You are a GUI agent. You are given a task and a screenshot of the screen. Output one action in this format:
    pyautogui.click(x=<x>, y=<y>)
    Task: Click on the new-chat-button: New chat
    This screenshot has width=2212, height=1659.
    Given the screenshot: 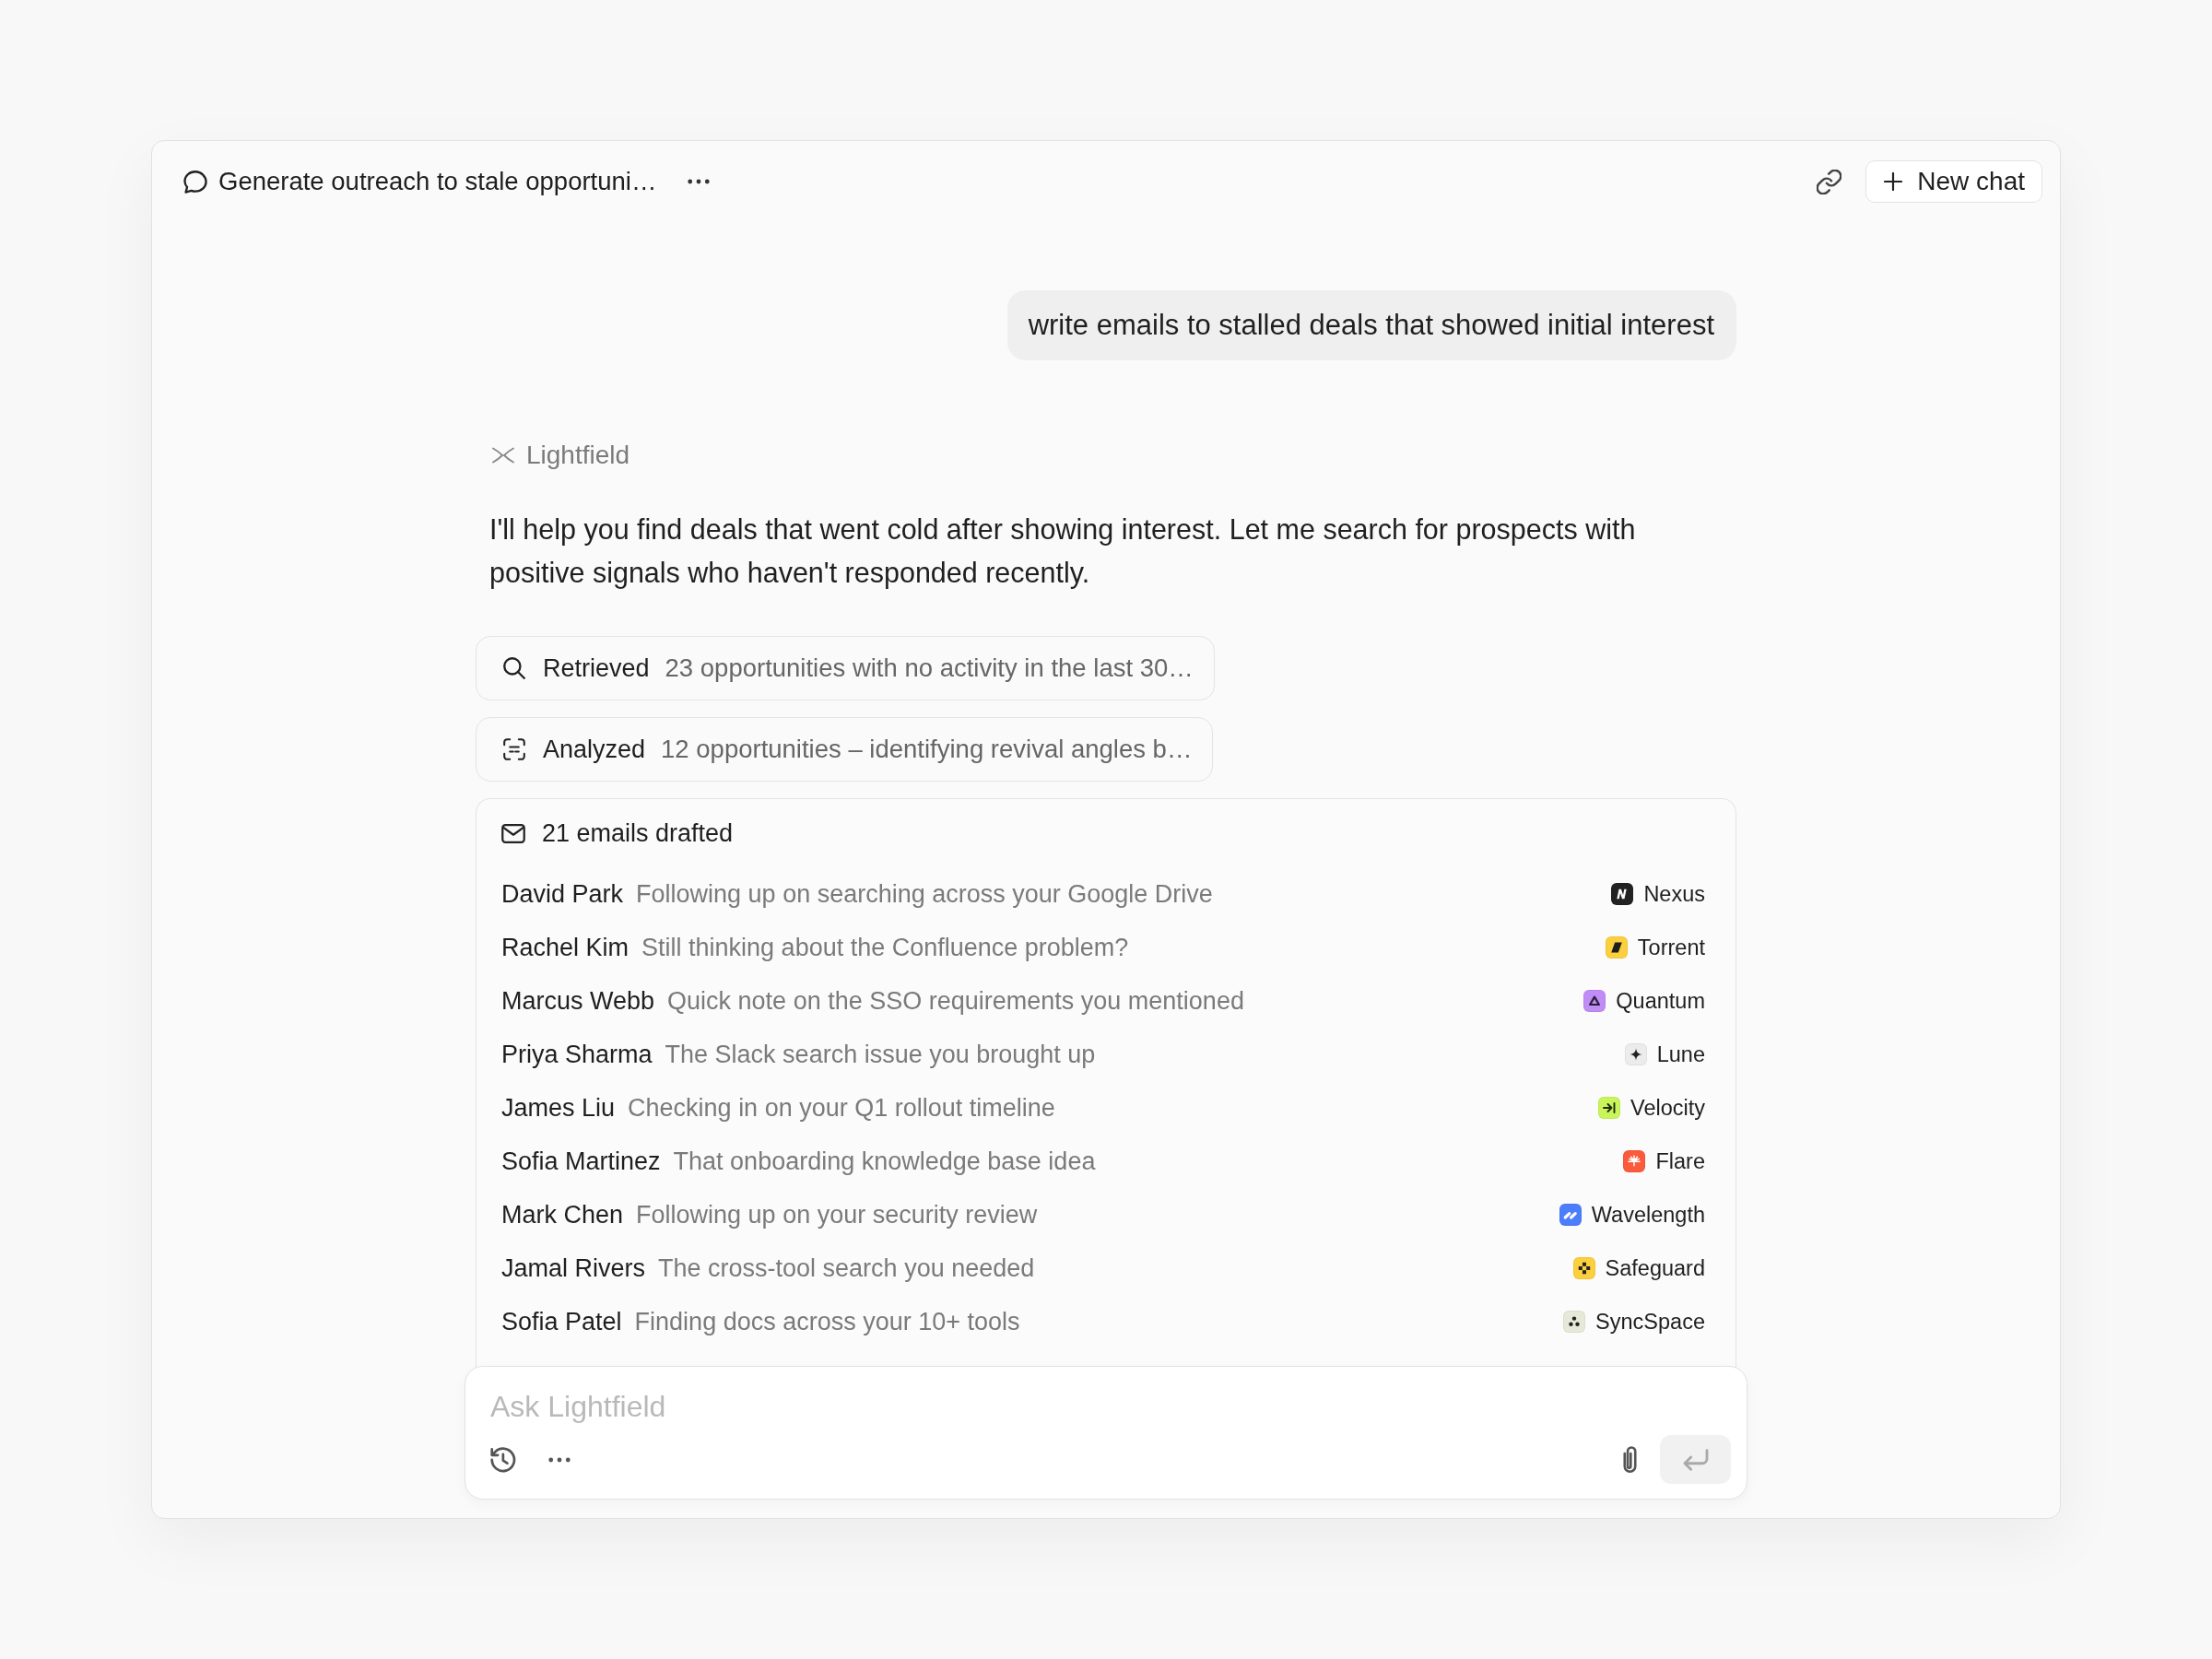 What is the action you would take?
    pyautogui.click(x=1953, y=181)
    